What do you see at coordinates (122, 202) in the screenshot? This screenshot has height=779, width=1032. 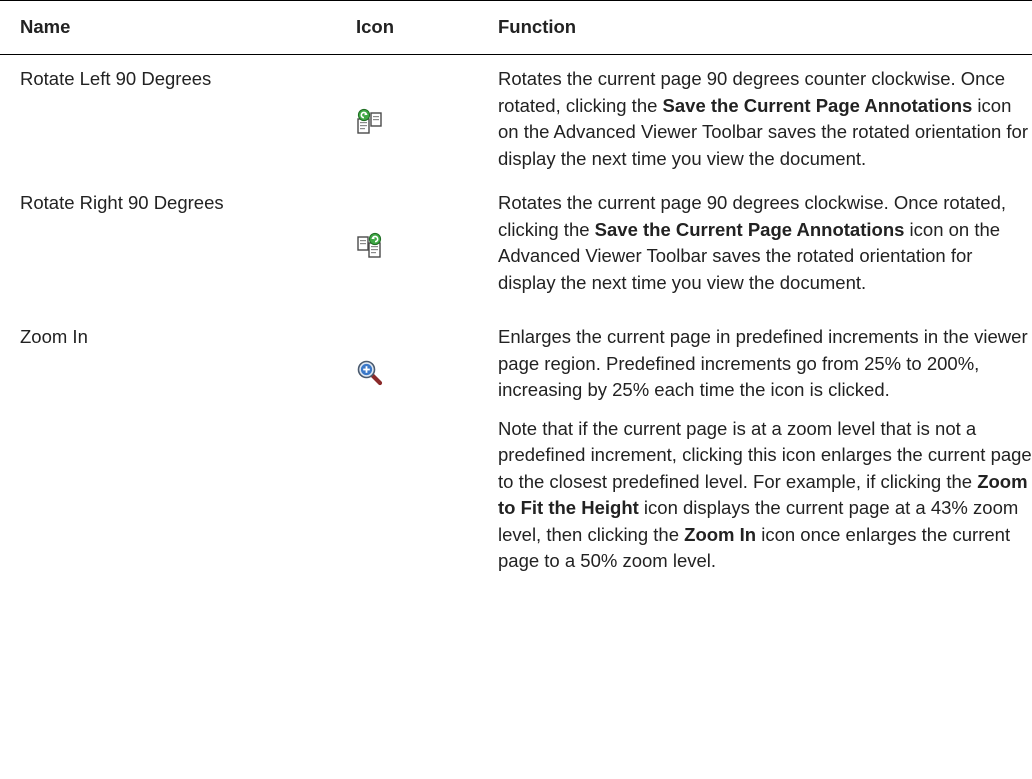 I see `row-name: Rotate Right 90 Degrees` at bounding box center [122, 202].